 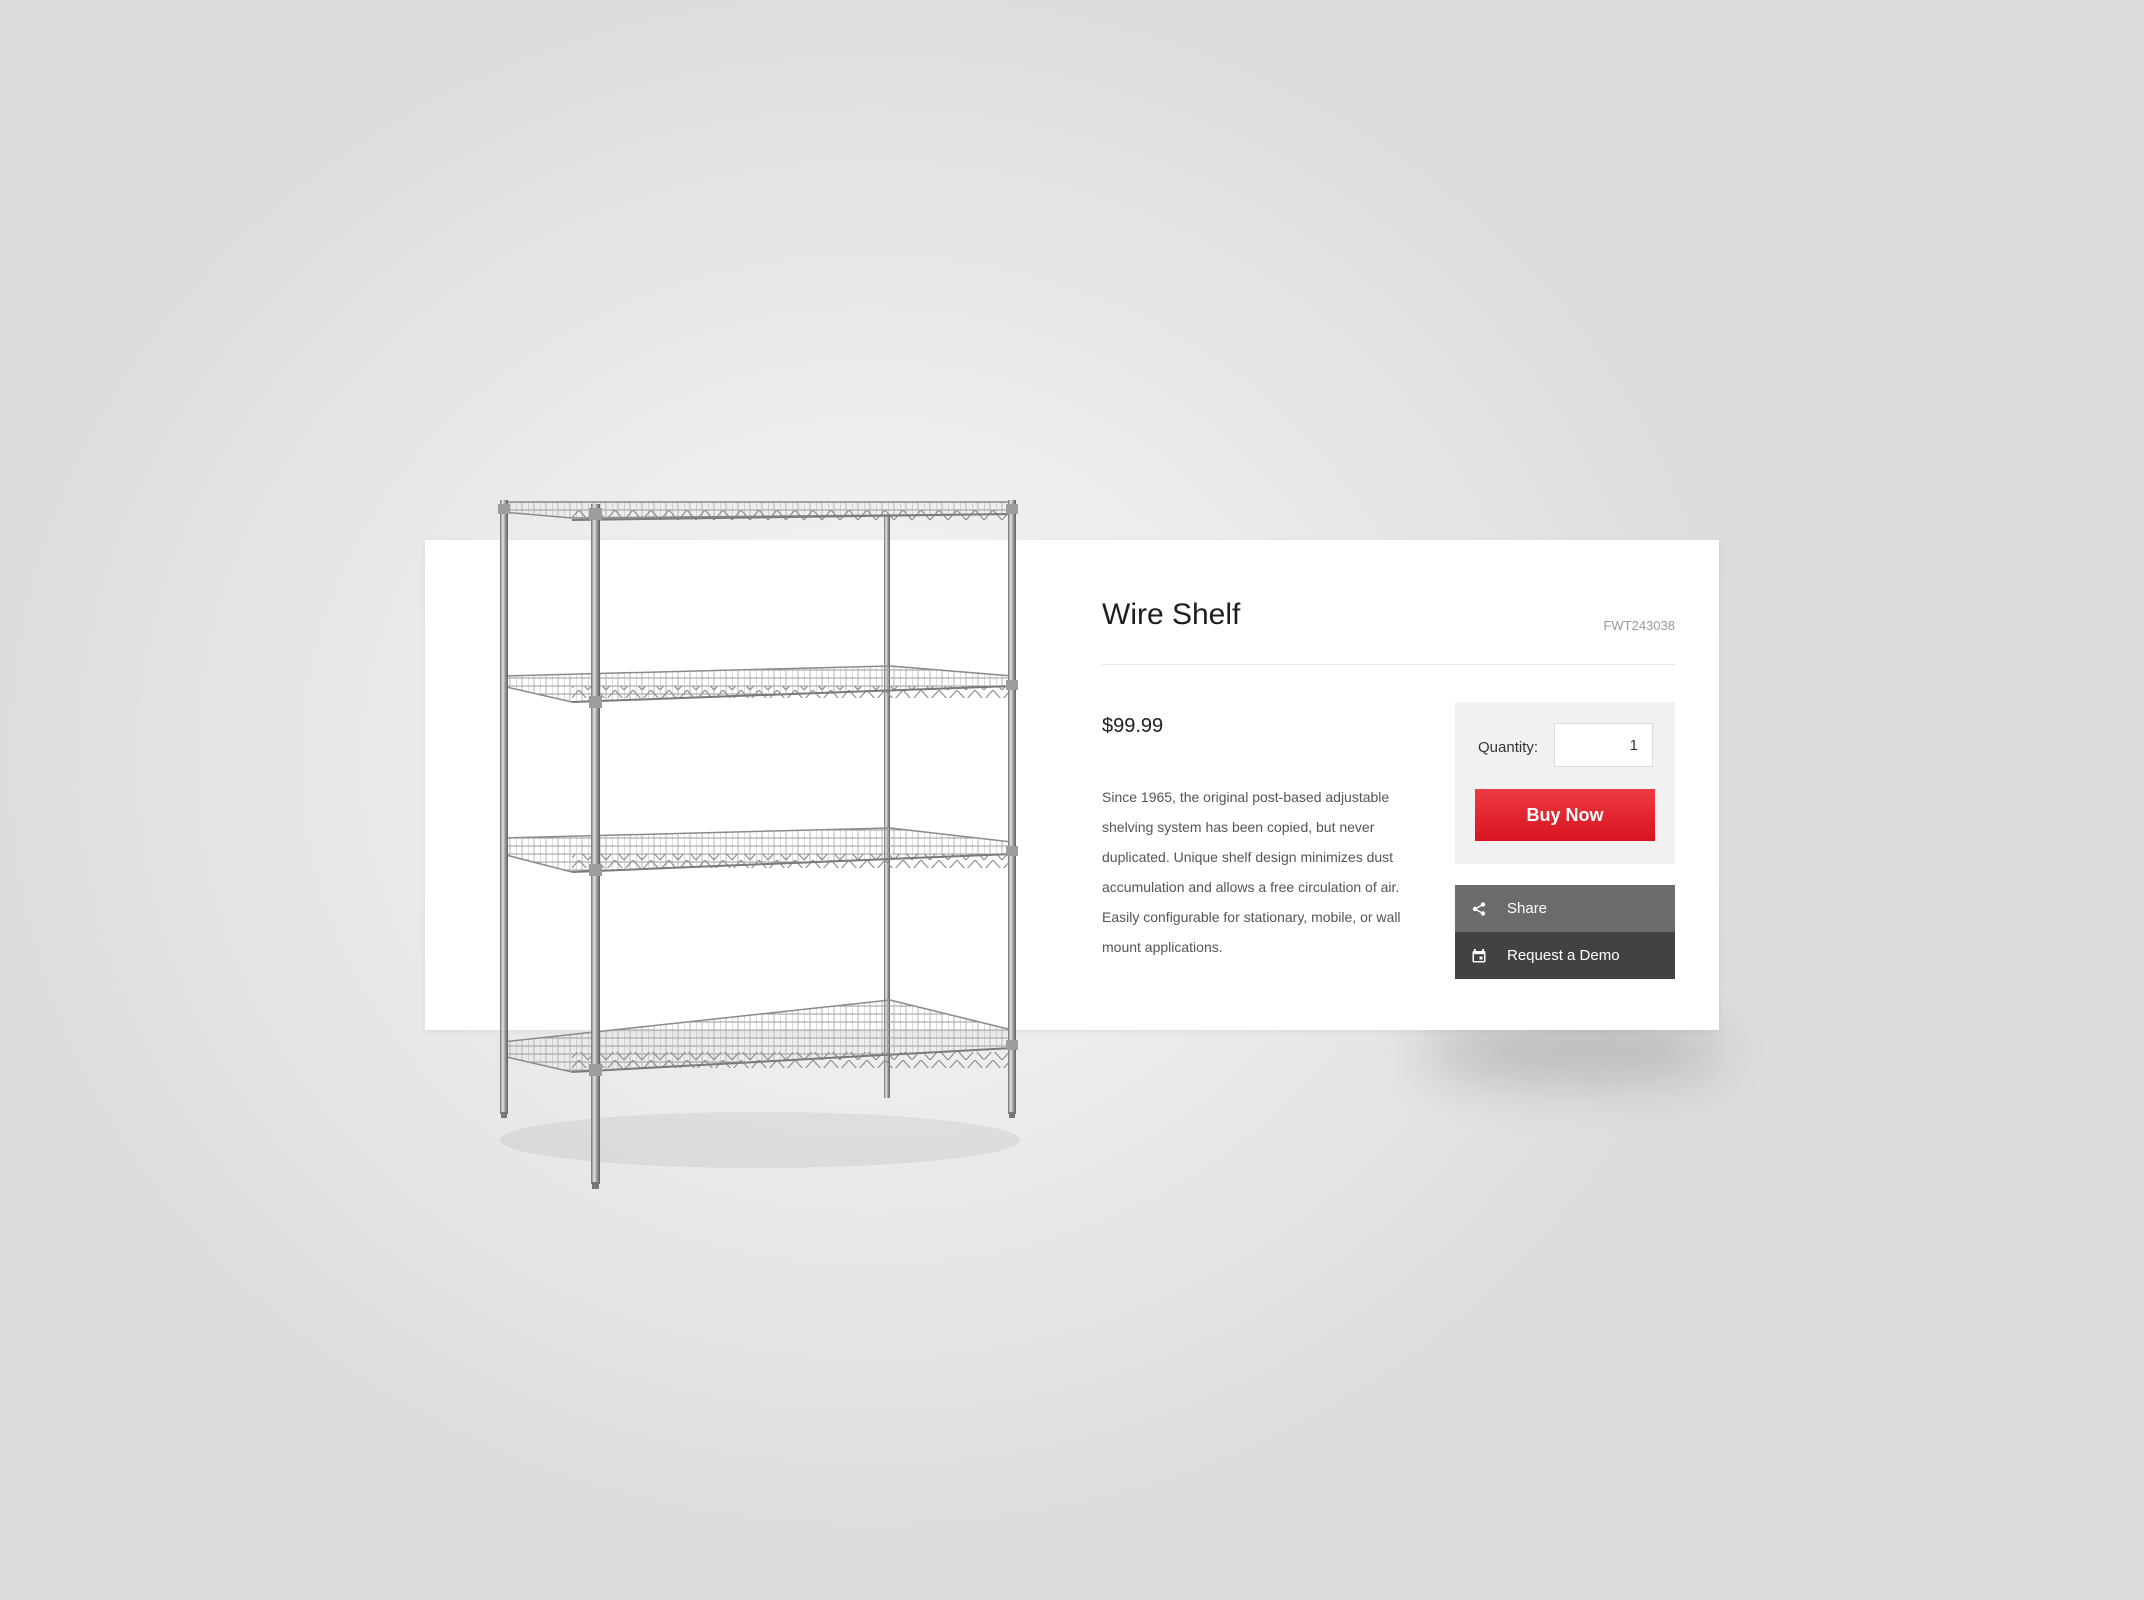 What do you see at coordinates (1639, 625) in the screenshot?
I see `product-sku: FWT243038` at bounding box center [1639, 625].